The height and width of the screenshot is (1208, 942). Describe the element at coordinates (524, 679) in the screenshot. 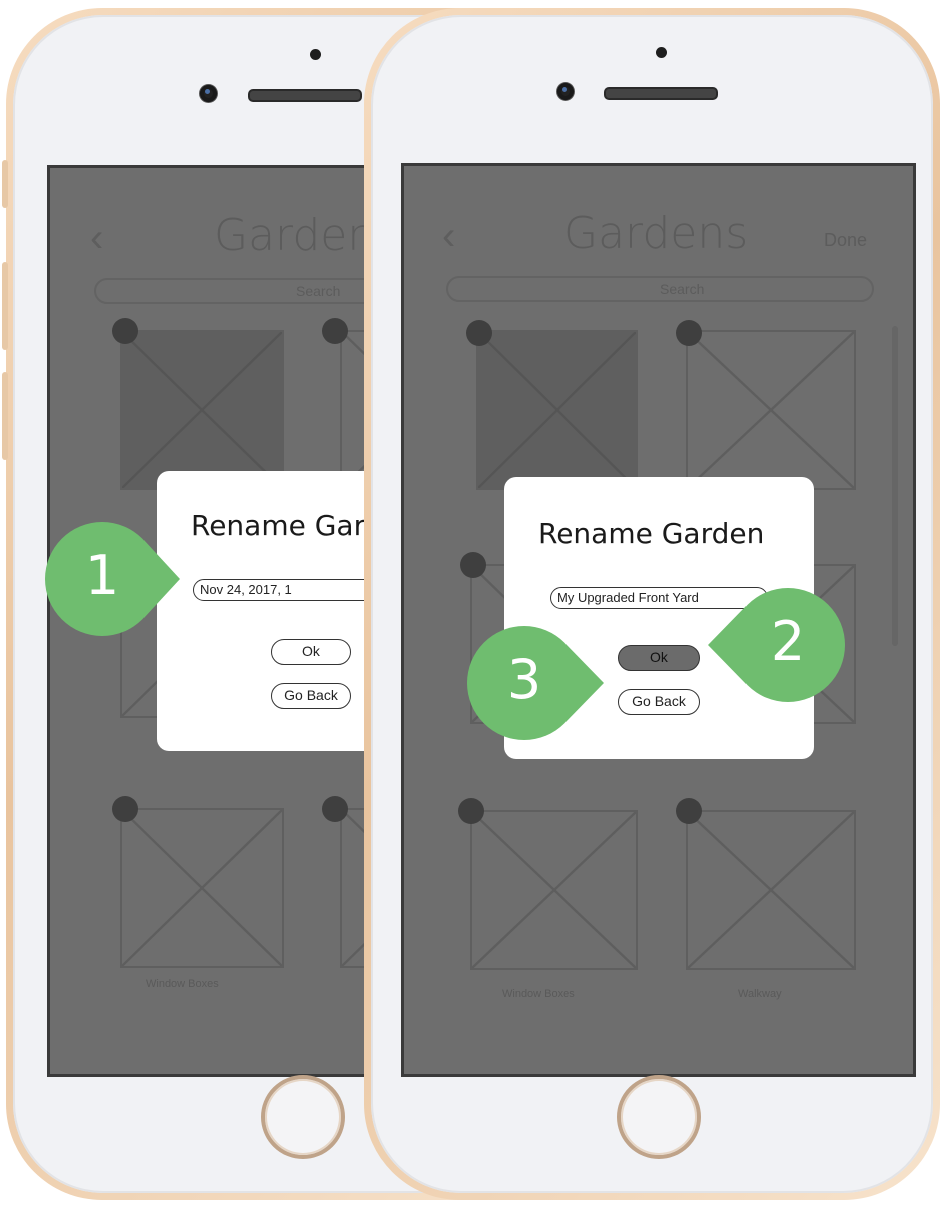

I see `callout-3-number: 3` at that location.